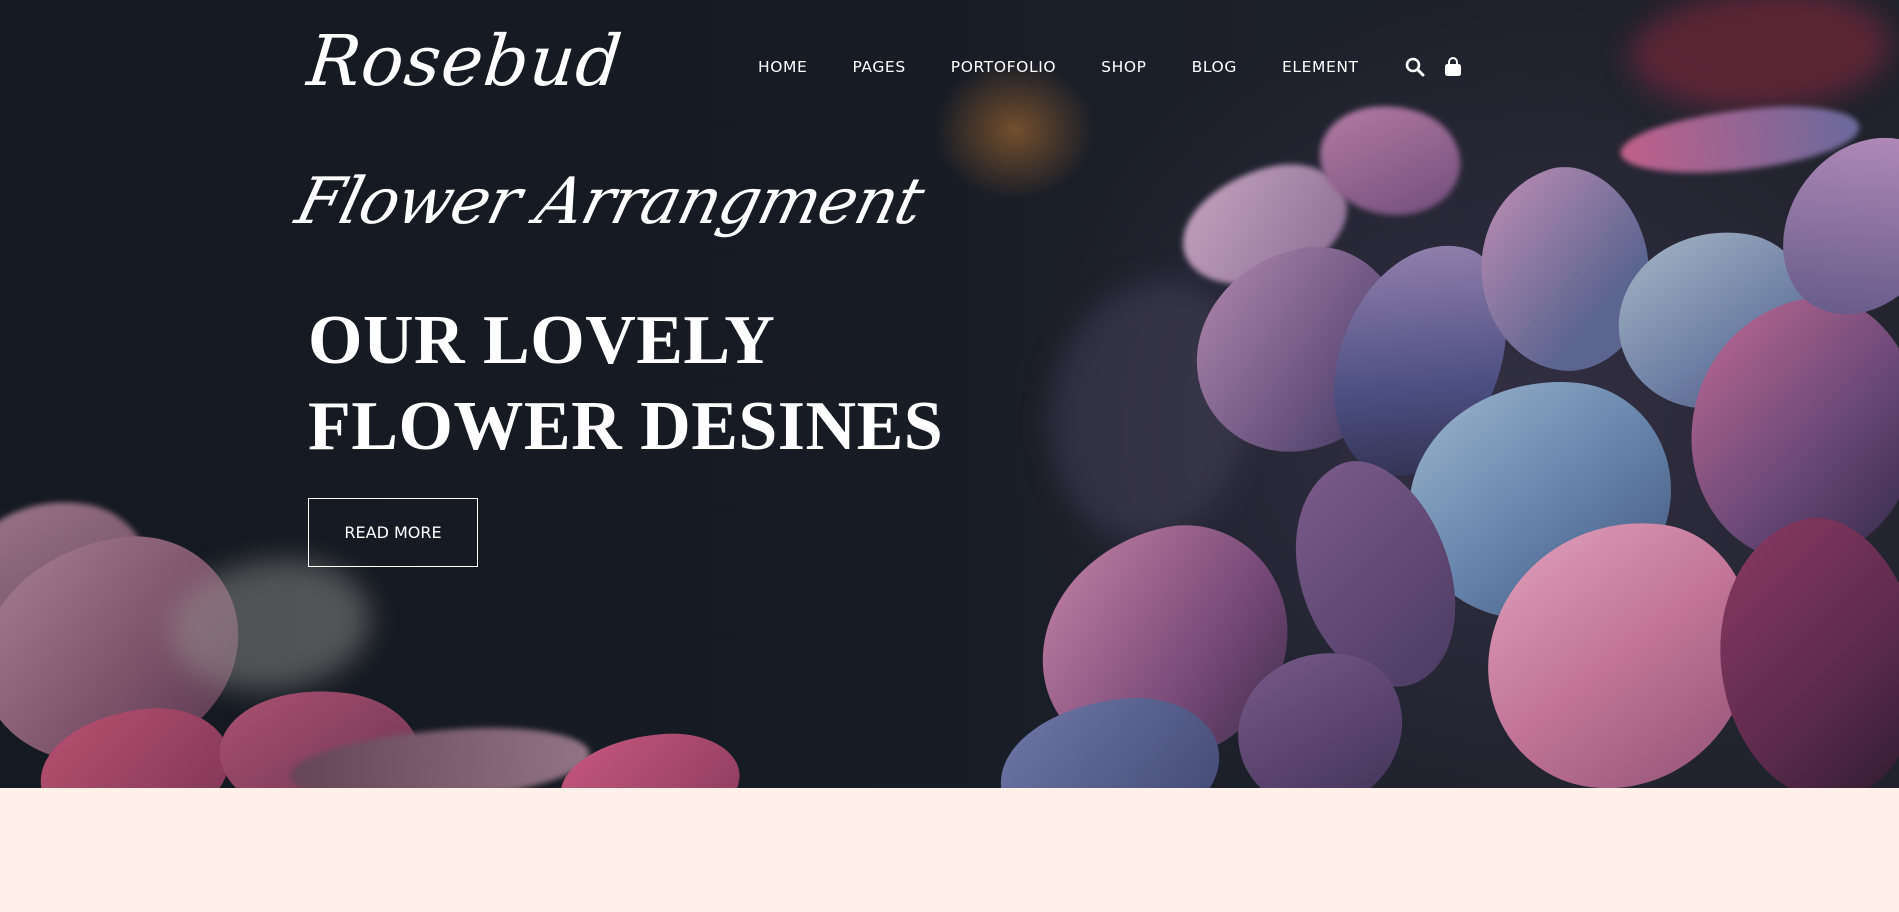 The height and width of the screenshot is (912, 1899). What do you see at coordinates (782, 67) in the screenshot?
I see `nav-item-home: HOME` at bounding box center [782, 67].